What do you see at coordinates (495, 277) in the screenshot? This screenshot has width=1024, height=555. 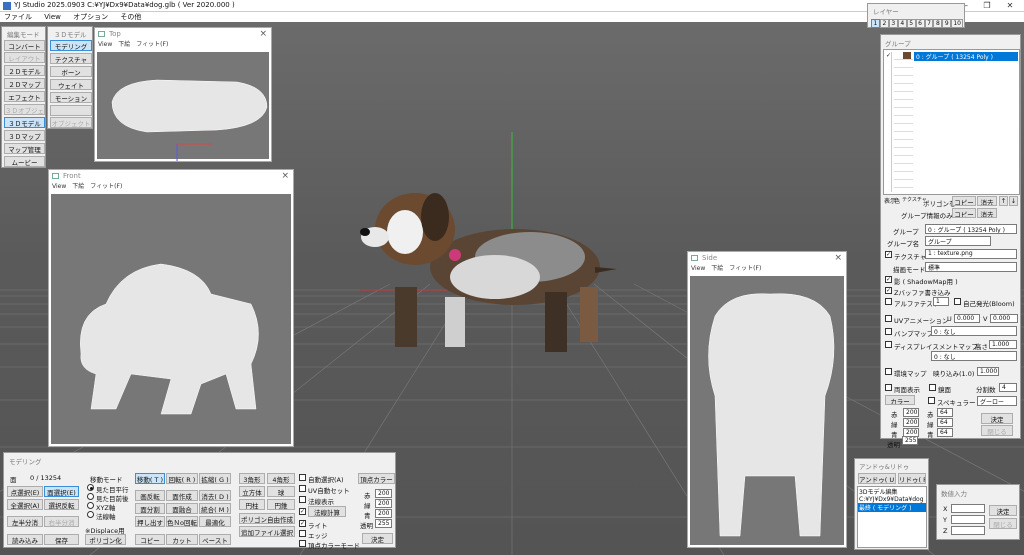 I see `dog-model` at bounding box center [495, 277].